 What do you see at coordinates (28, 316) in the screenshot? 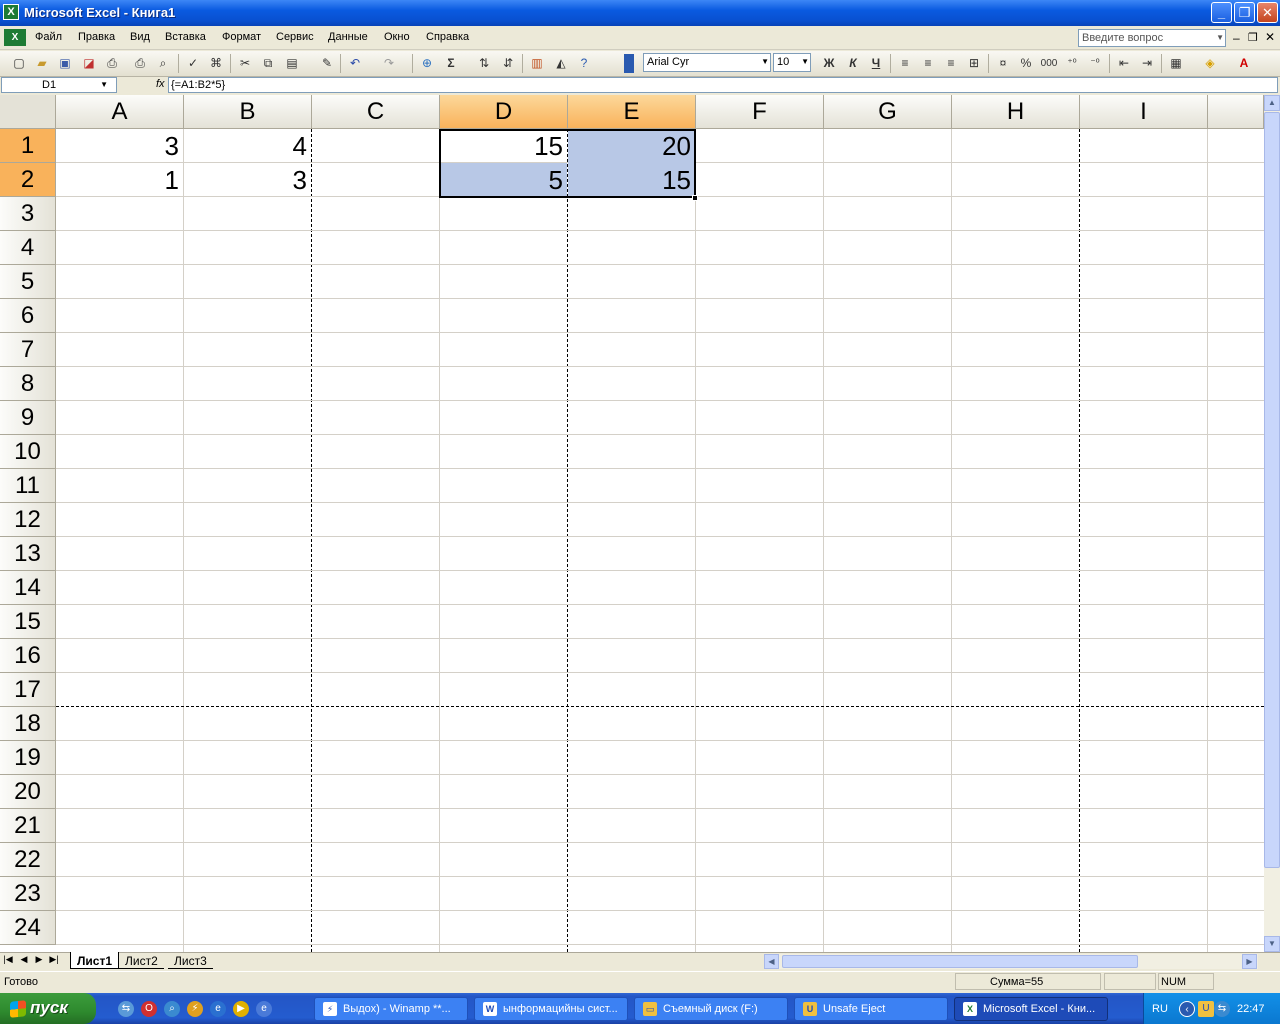
I see `row-header-6: 6` at bounding box center [28, 316].